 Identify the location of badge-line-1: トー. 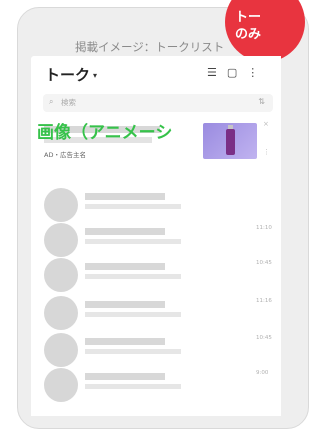
(248, 17).